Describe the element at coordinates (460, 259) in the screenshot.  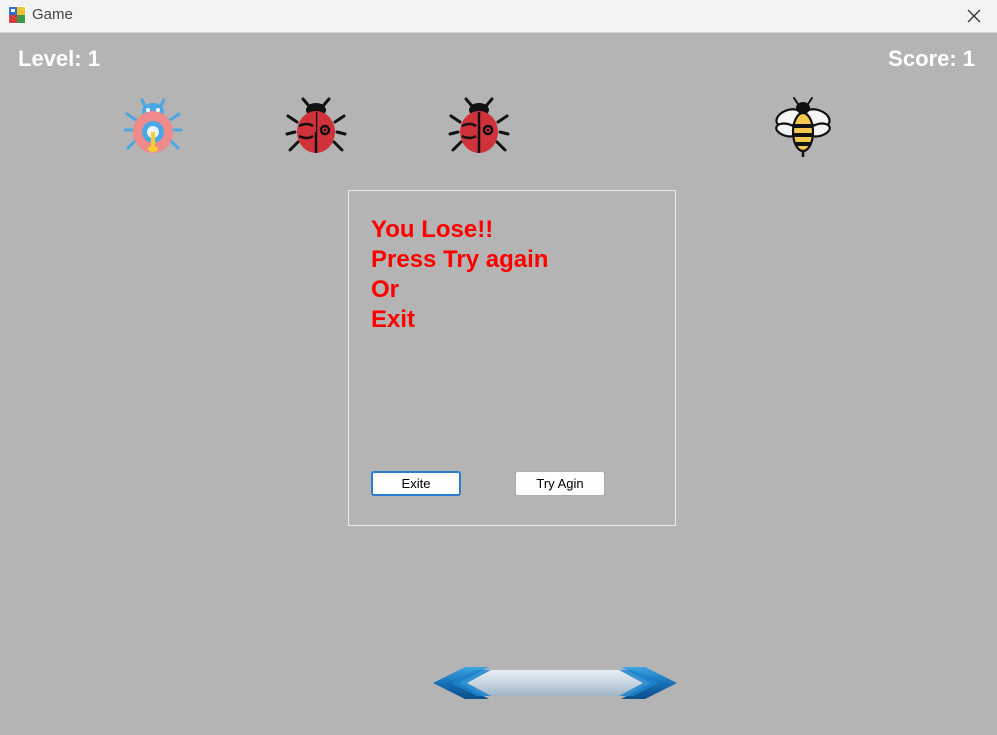
I see `lose-message-line-2: Press Try again` at that location.